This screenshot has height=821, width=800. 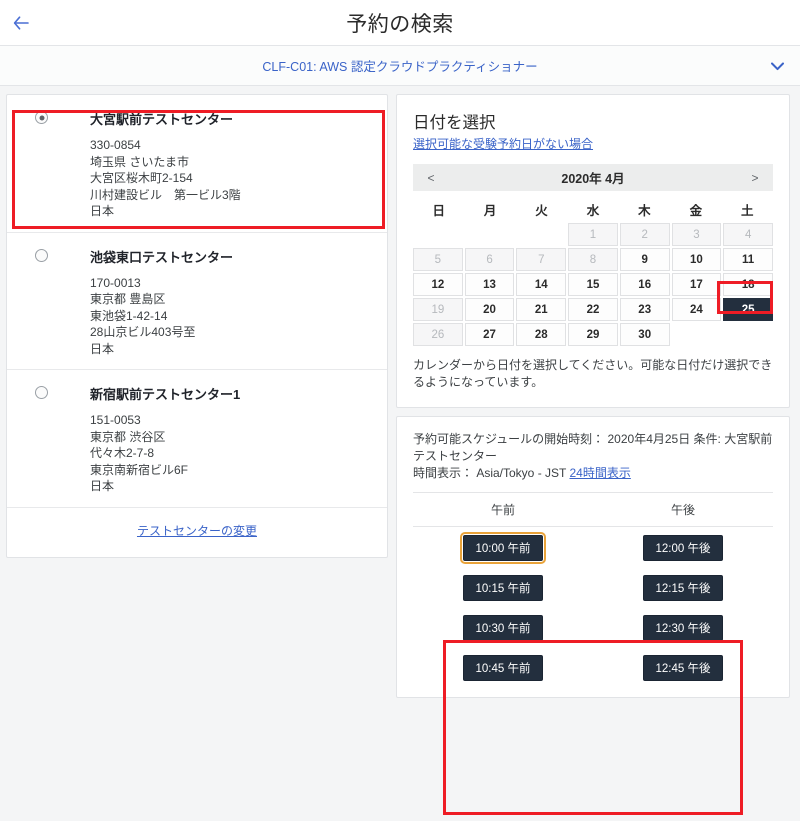 What do you see at coordinates (644, 309) in the screenshot?
I see `calendar-day: 23` at bounding box center [644, 309].